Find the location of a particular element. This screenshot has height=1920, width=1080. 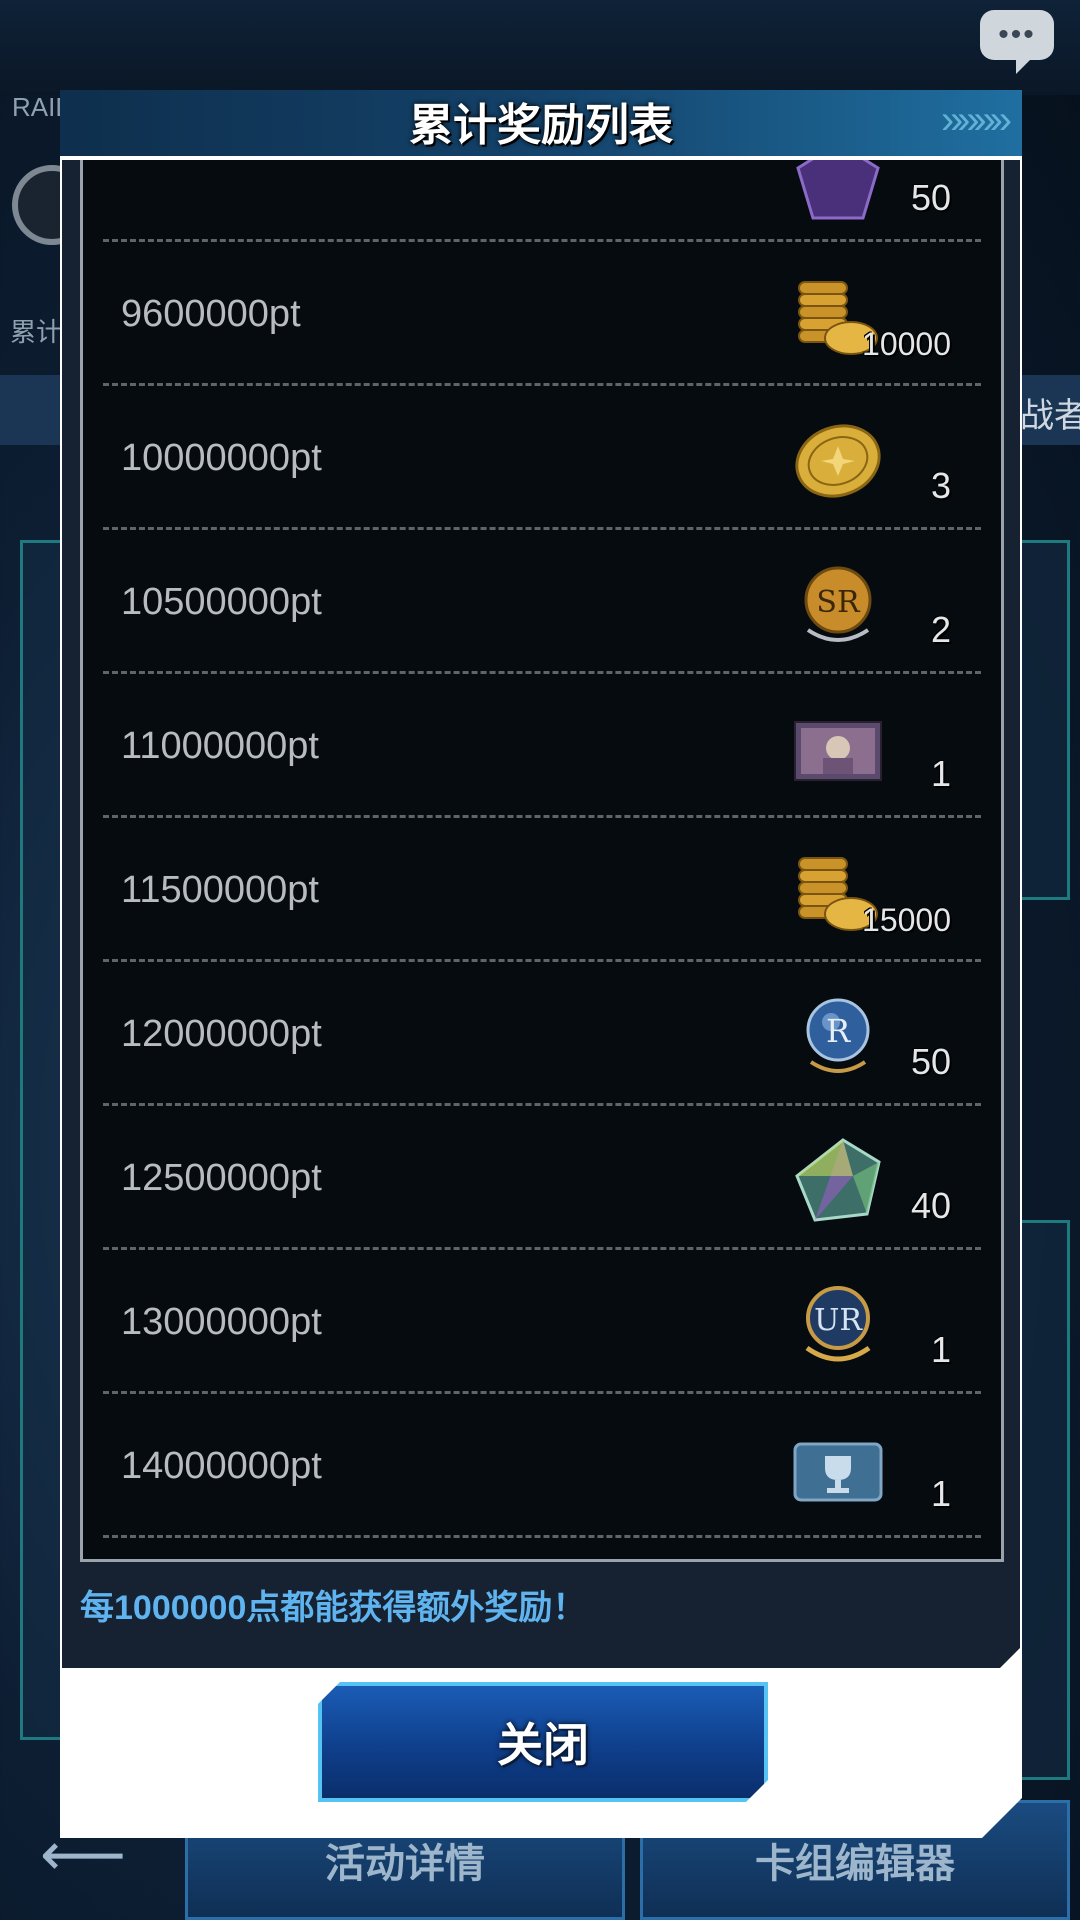

ur-ticket-icon: UR is located at coordinates (838, 1325).